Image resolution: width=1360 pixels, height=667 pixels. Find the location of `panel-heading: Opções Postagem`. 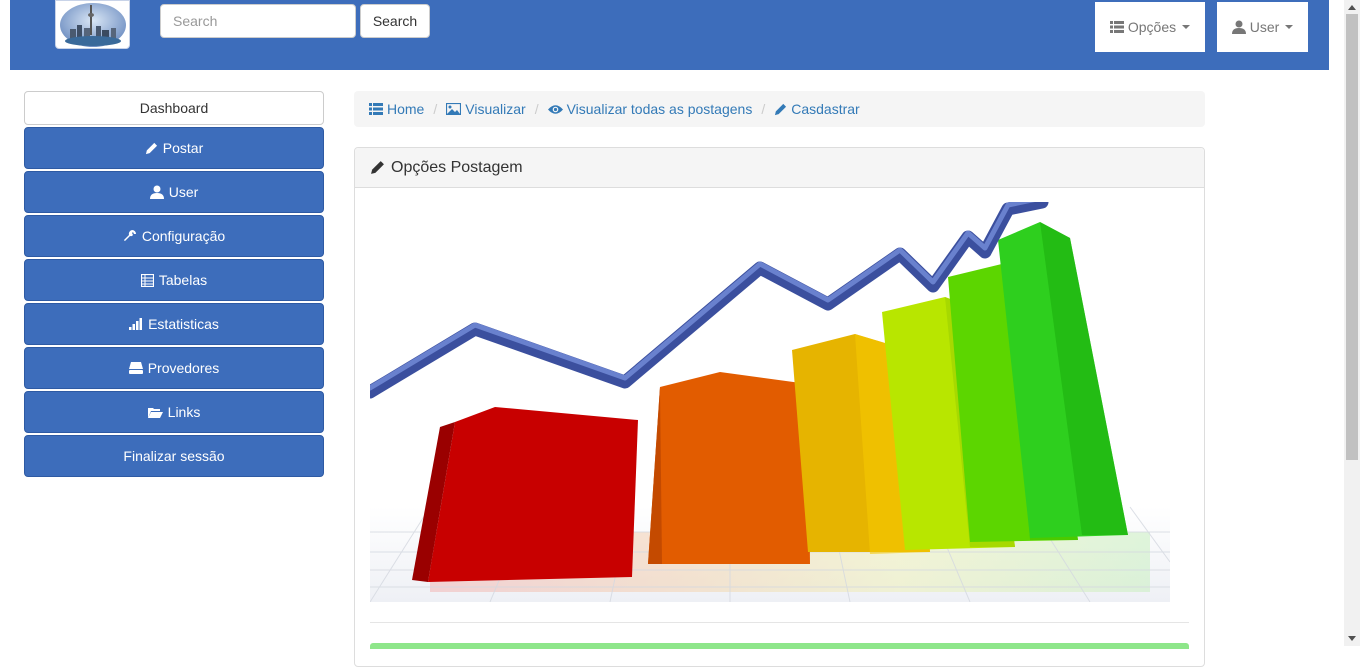

panel-heading: Opções Postagem is located at coordinates (779, 168).